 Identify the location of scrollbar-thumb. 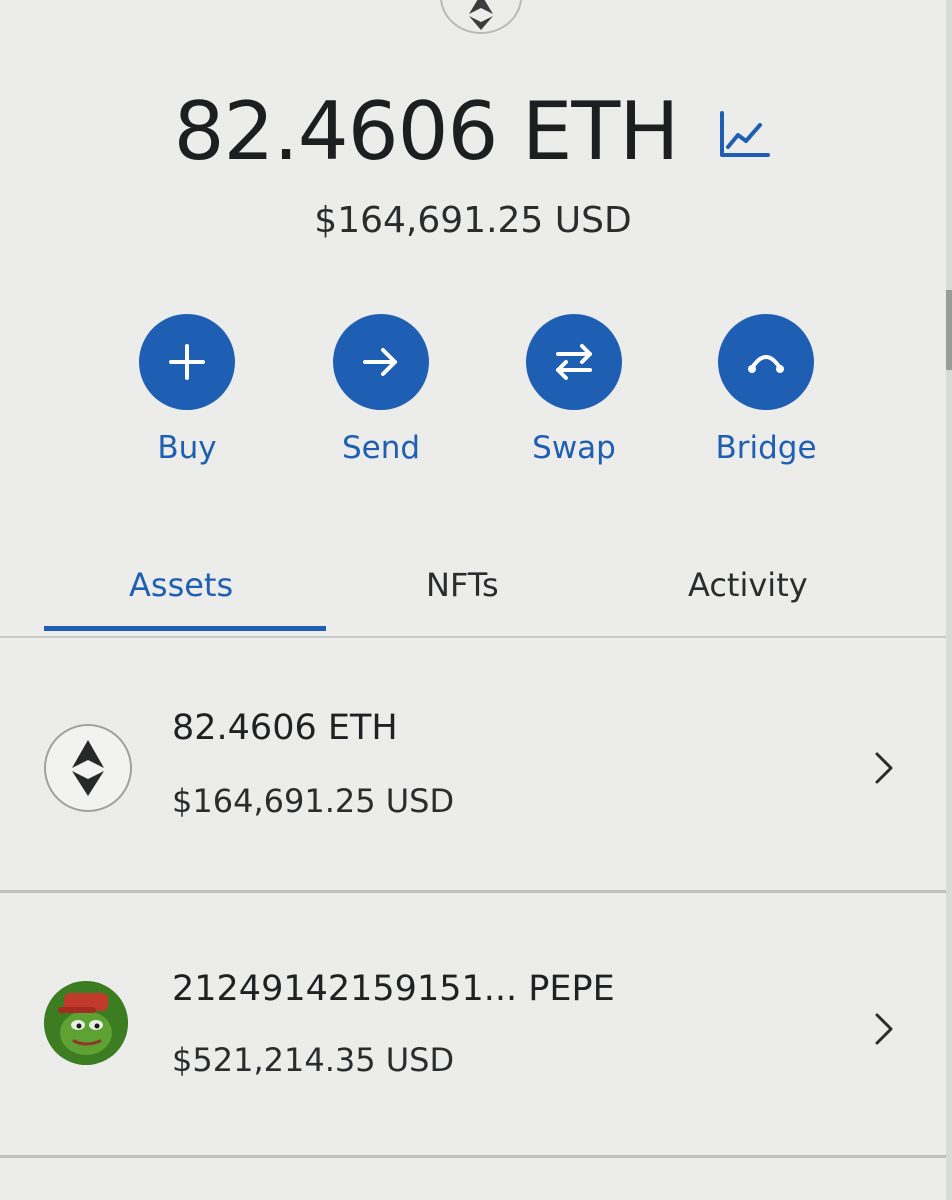
(949, 330).